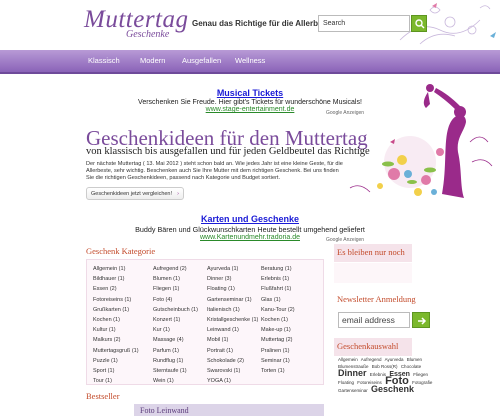 This screenshot has width=500, height=416. Describe the element at coordinates (422, 382) in the screenshot. I see `tag-link: Fotografie` at that location.